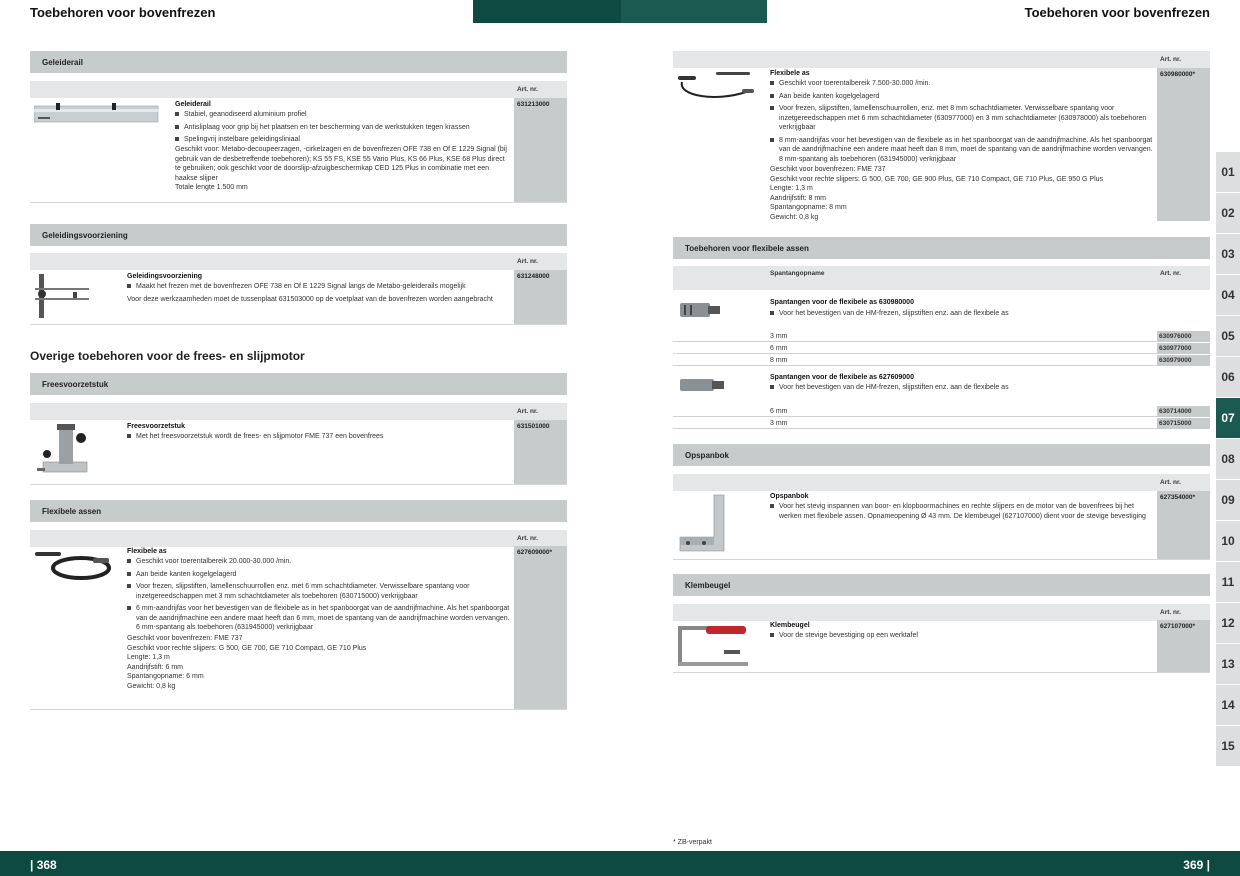 This screenshot has height=876, width=1240. What do you see at coordinates (1228, 418) in the screenshot?
I see `chapter-tab-07: 07` at bounding box center [1228, 418].